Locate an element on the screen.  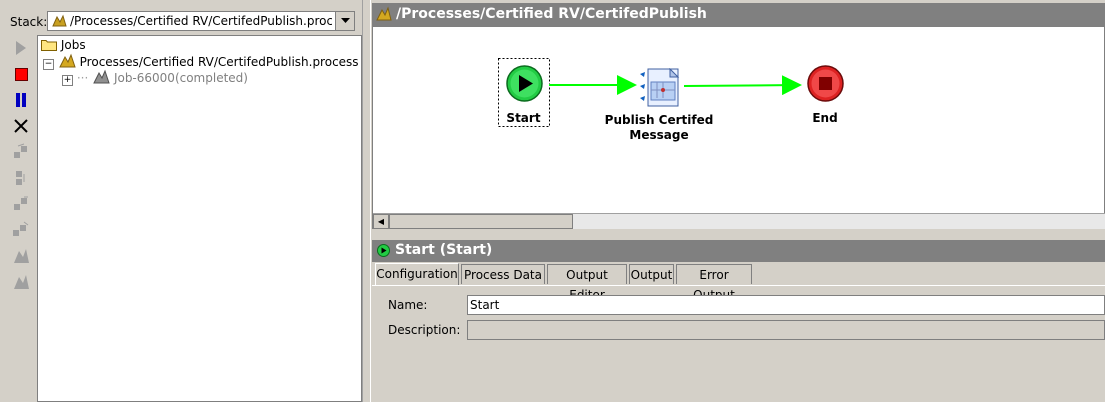
tab-process-data: Process Data is located at coordinates (503, 274).